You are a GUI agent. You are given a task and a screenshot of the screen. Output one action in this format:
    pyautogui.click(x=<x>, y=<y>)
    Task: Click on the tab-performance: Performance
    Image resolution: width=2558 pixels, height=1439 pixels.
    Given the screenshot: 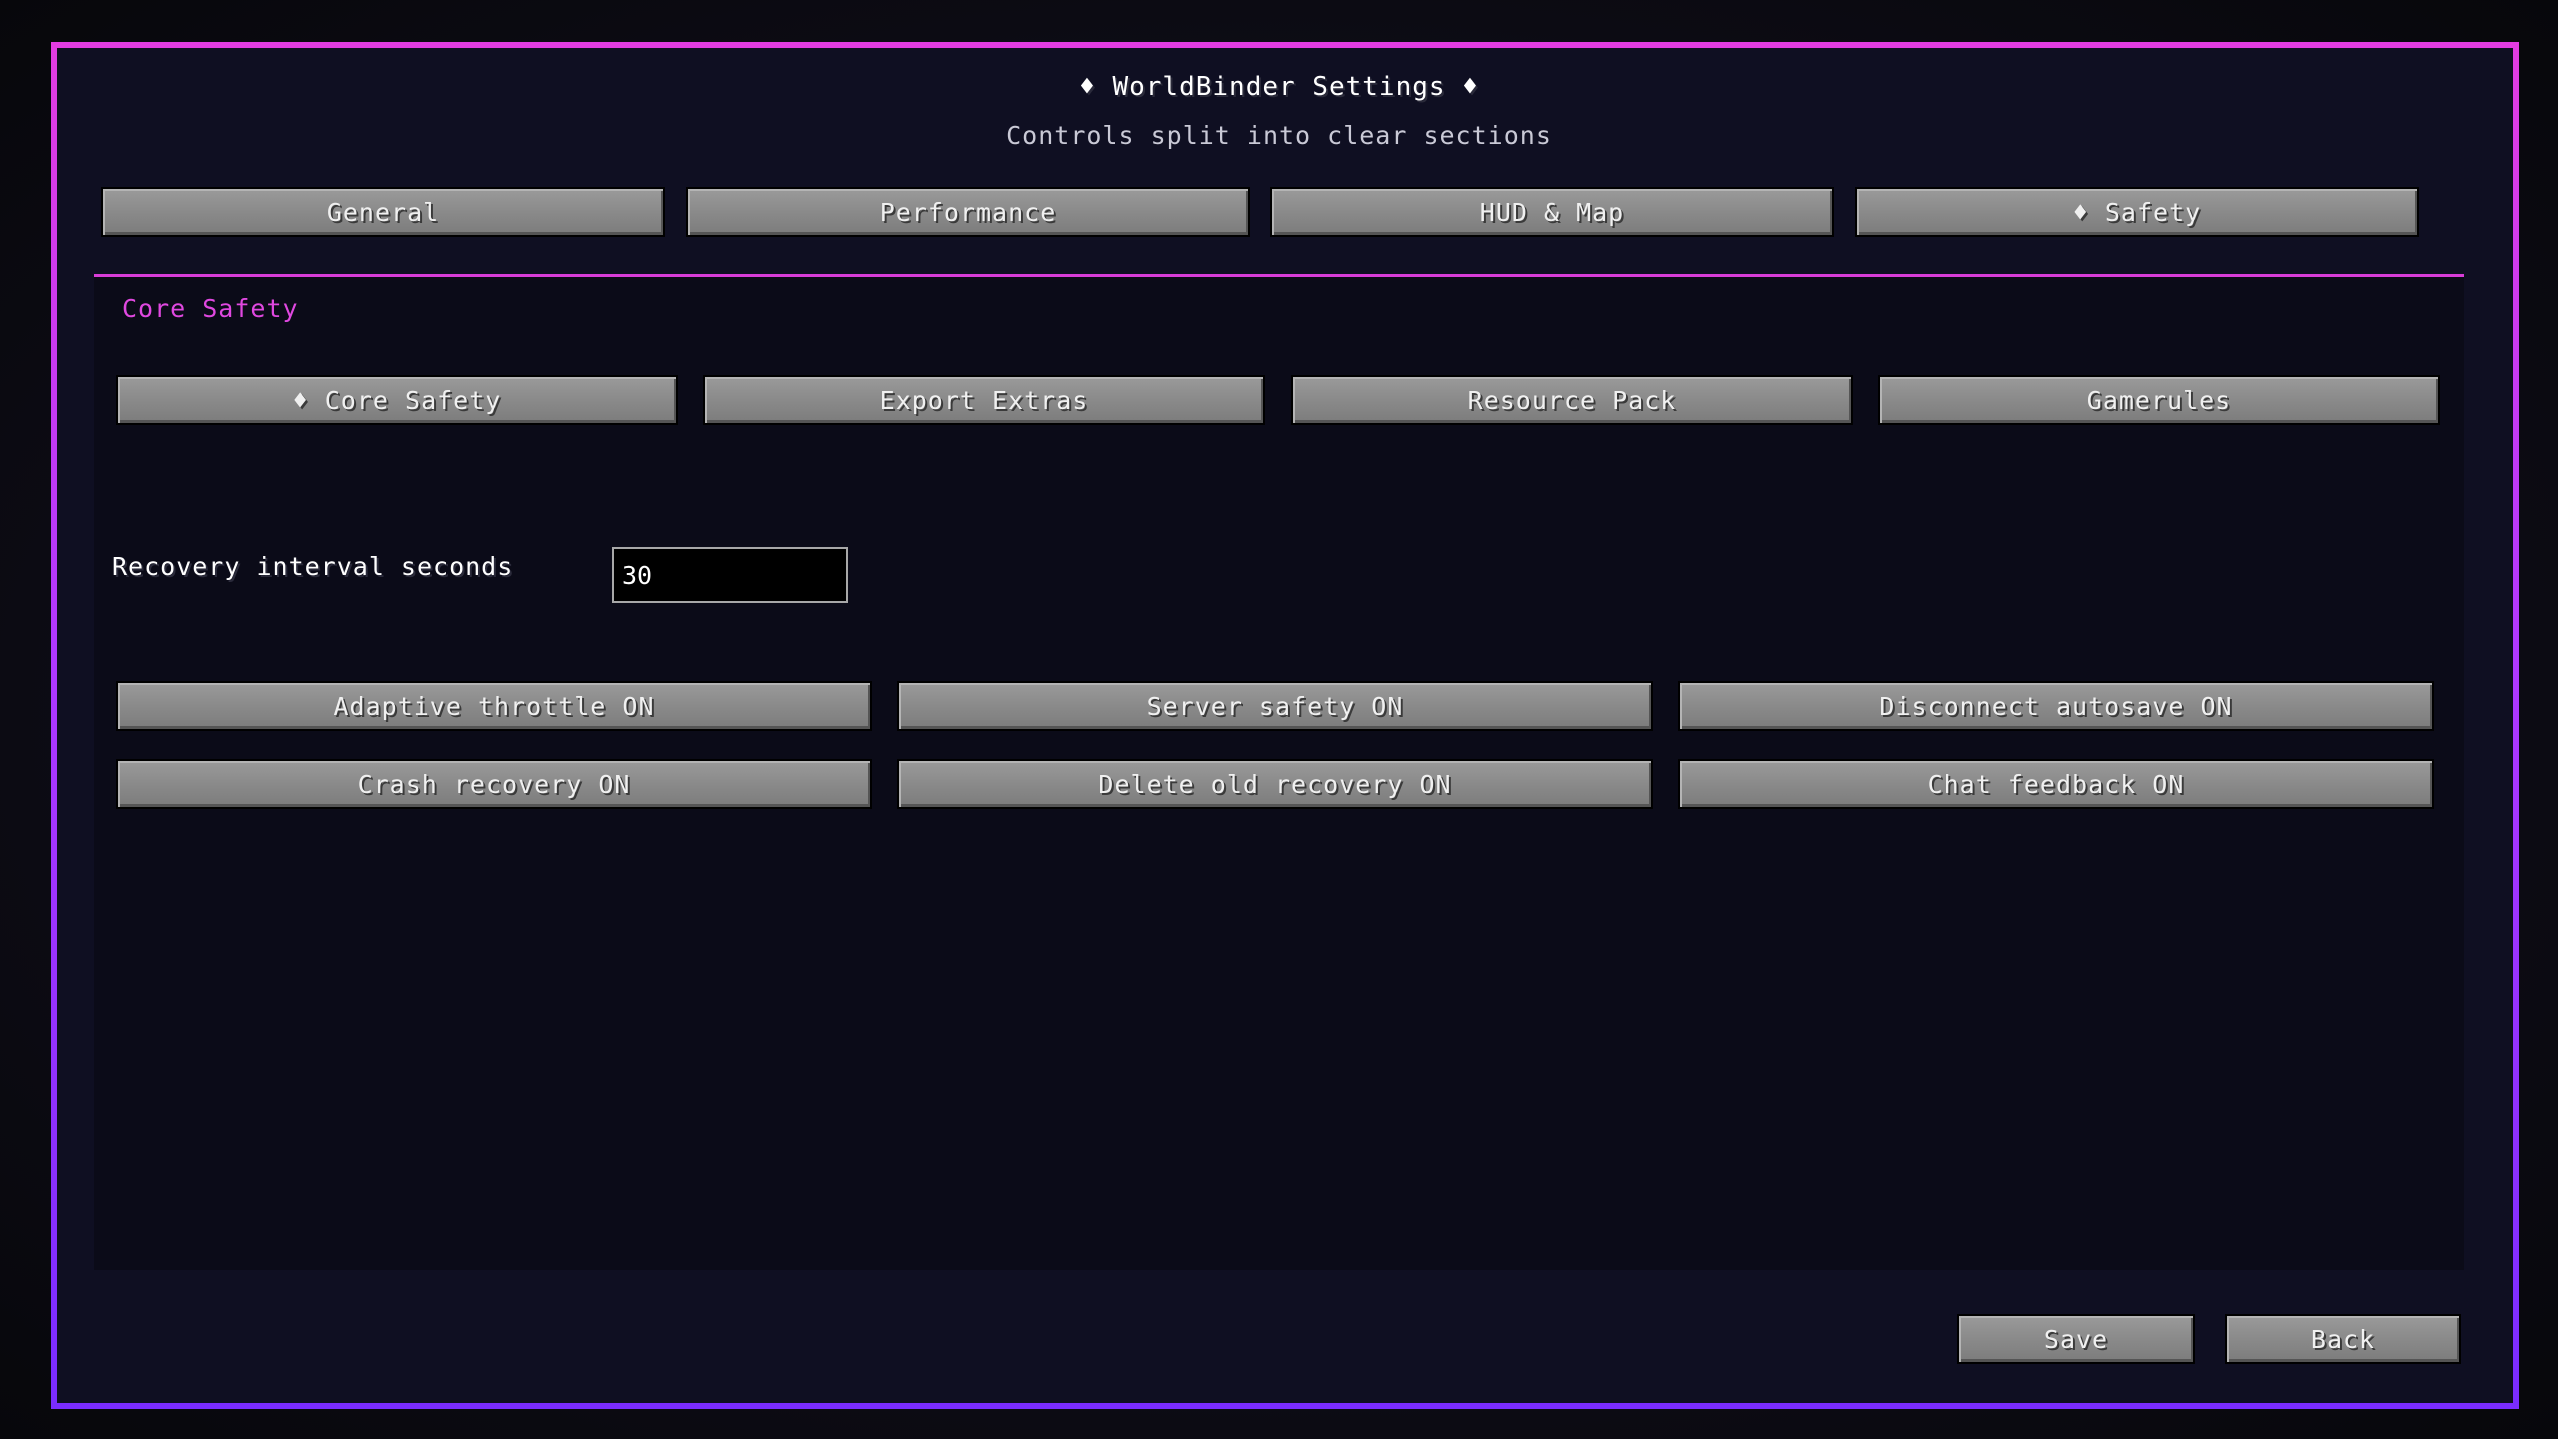 What is the action you would take?
    pyautogui.click(x=968, y=212)
    